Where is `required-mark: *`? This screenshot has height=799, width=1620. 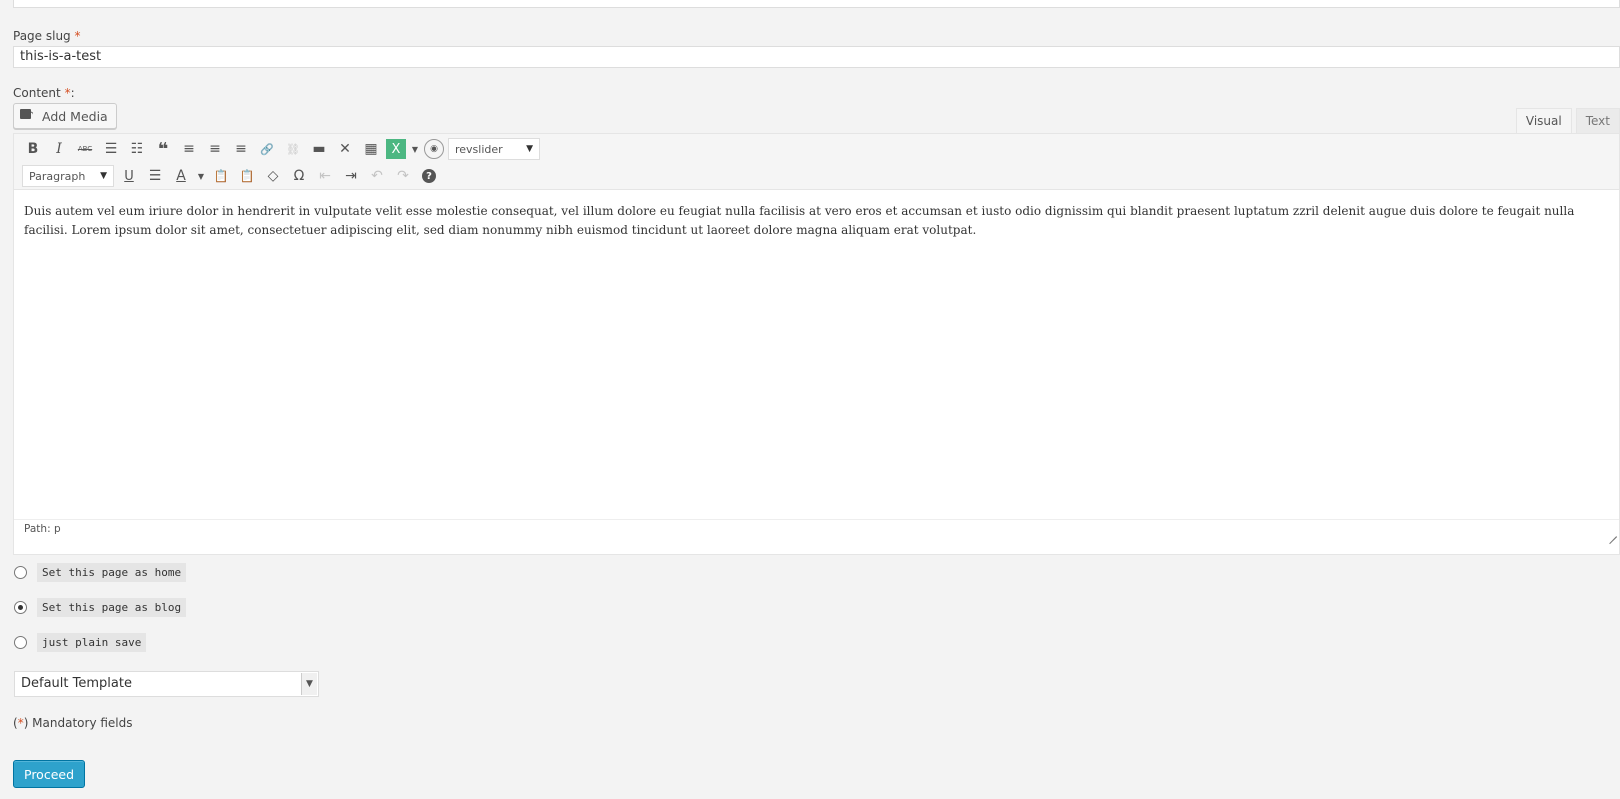
required-mark: * is located at coordinates (77, 36).